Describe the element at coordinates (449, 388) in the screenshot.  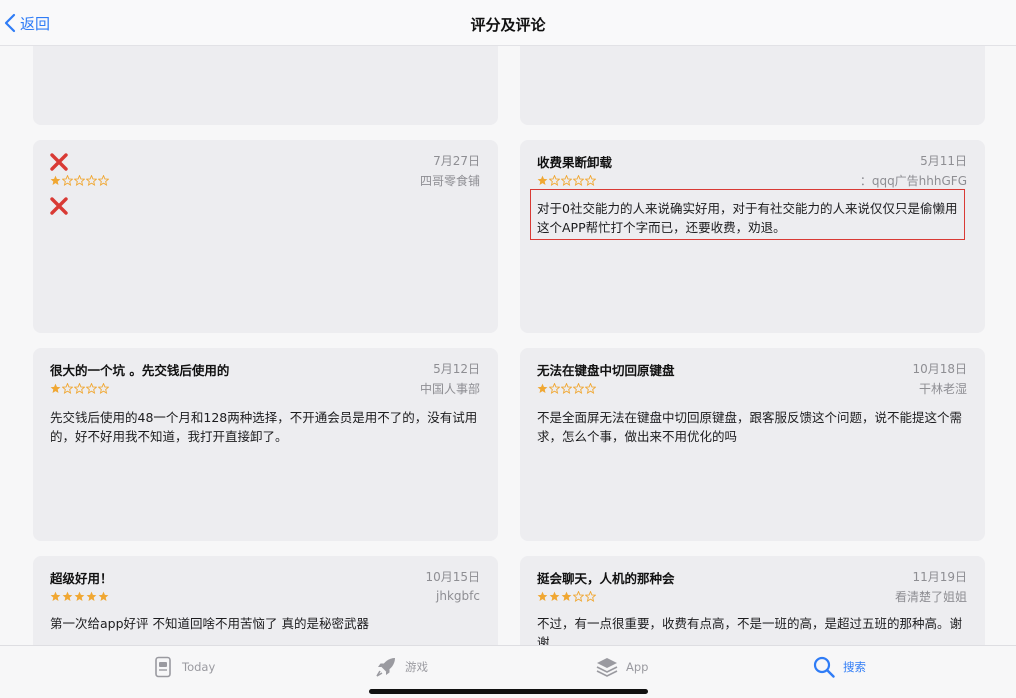
I see `review-author: 中国人事部` at that location.